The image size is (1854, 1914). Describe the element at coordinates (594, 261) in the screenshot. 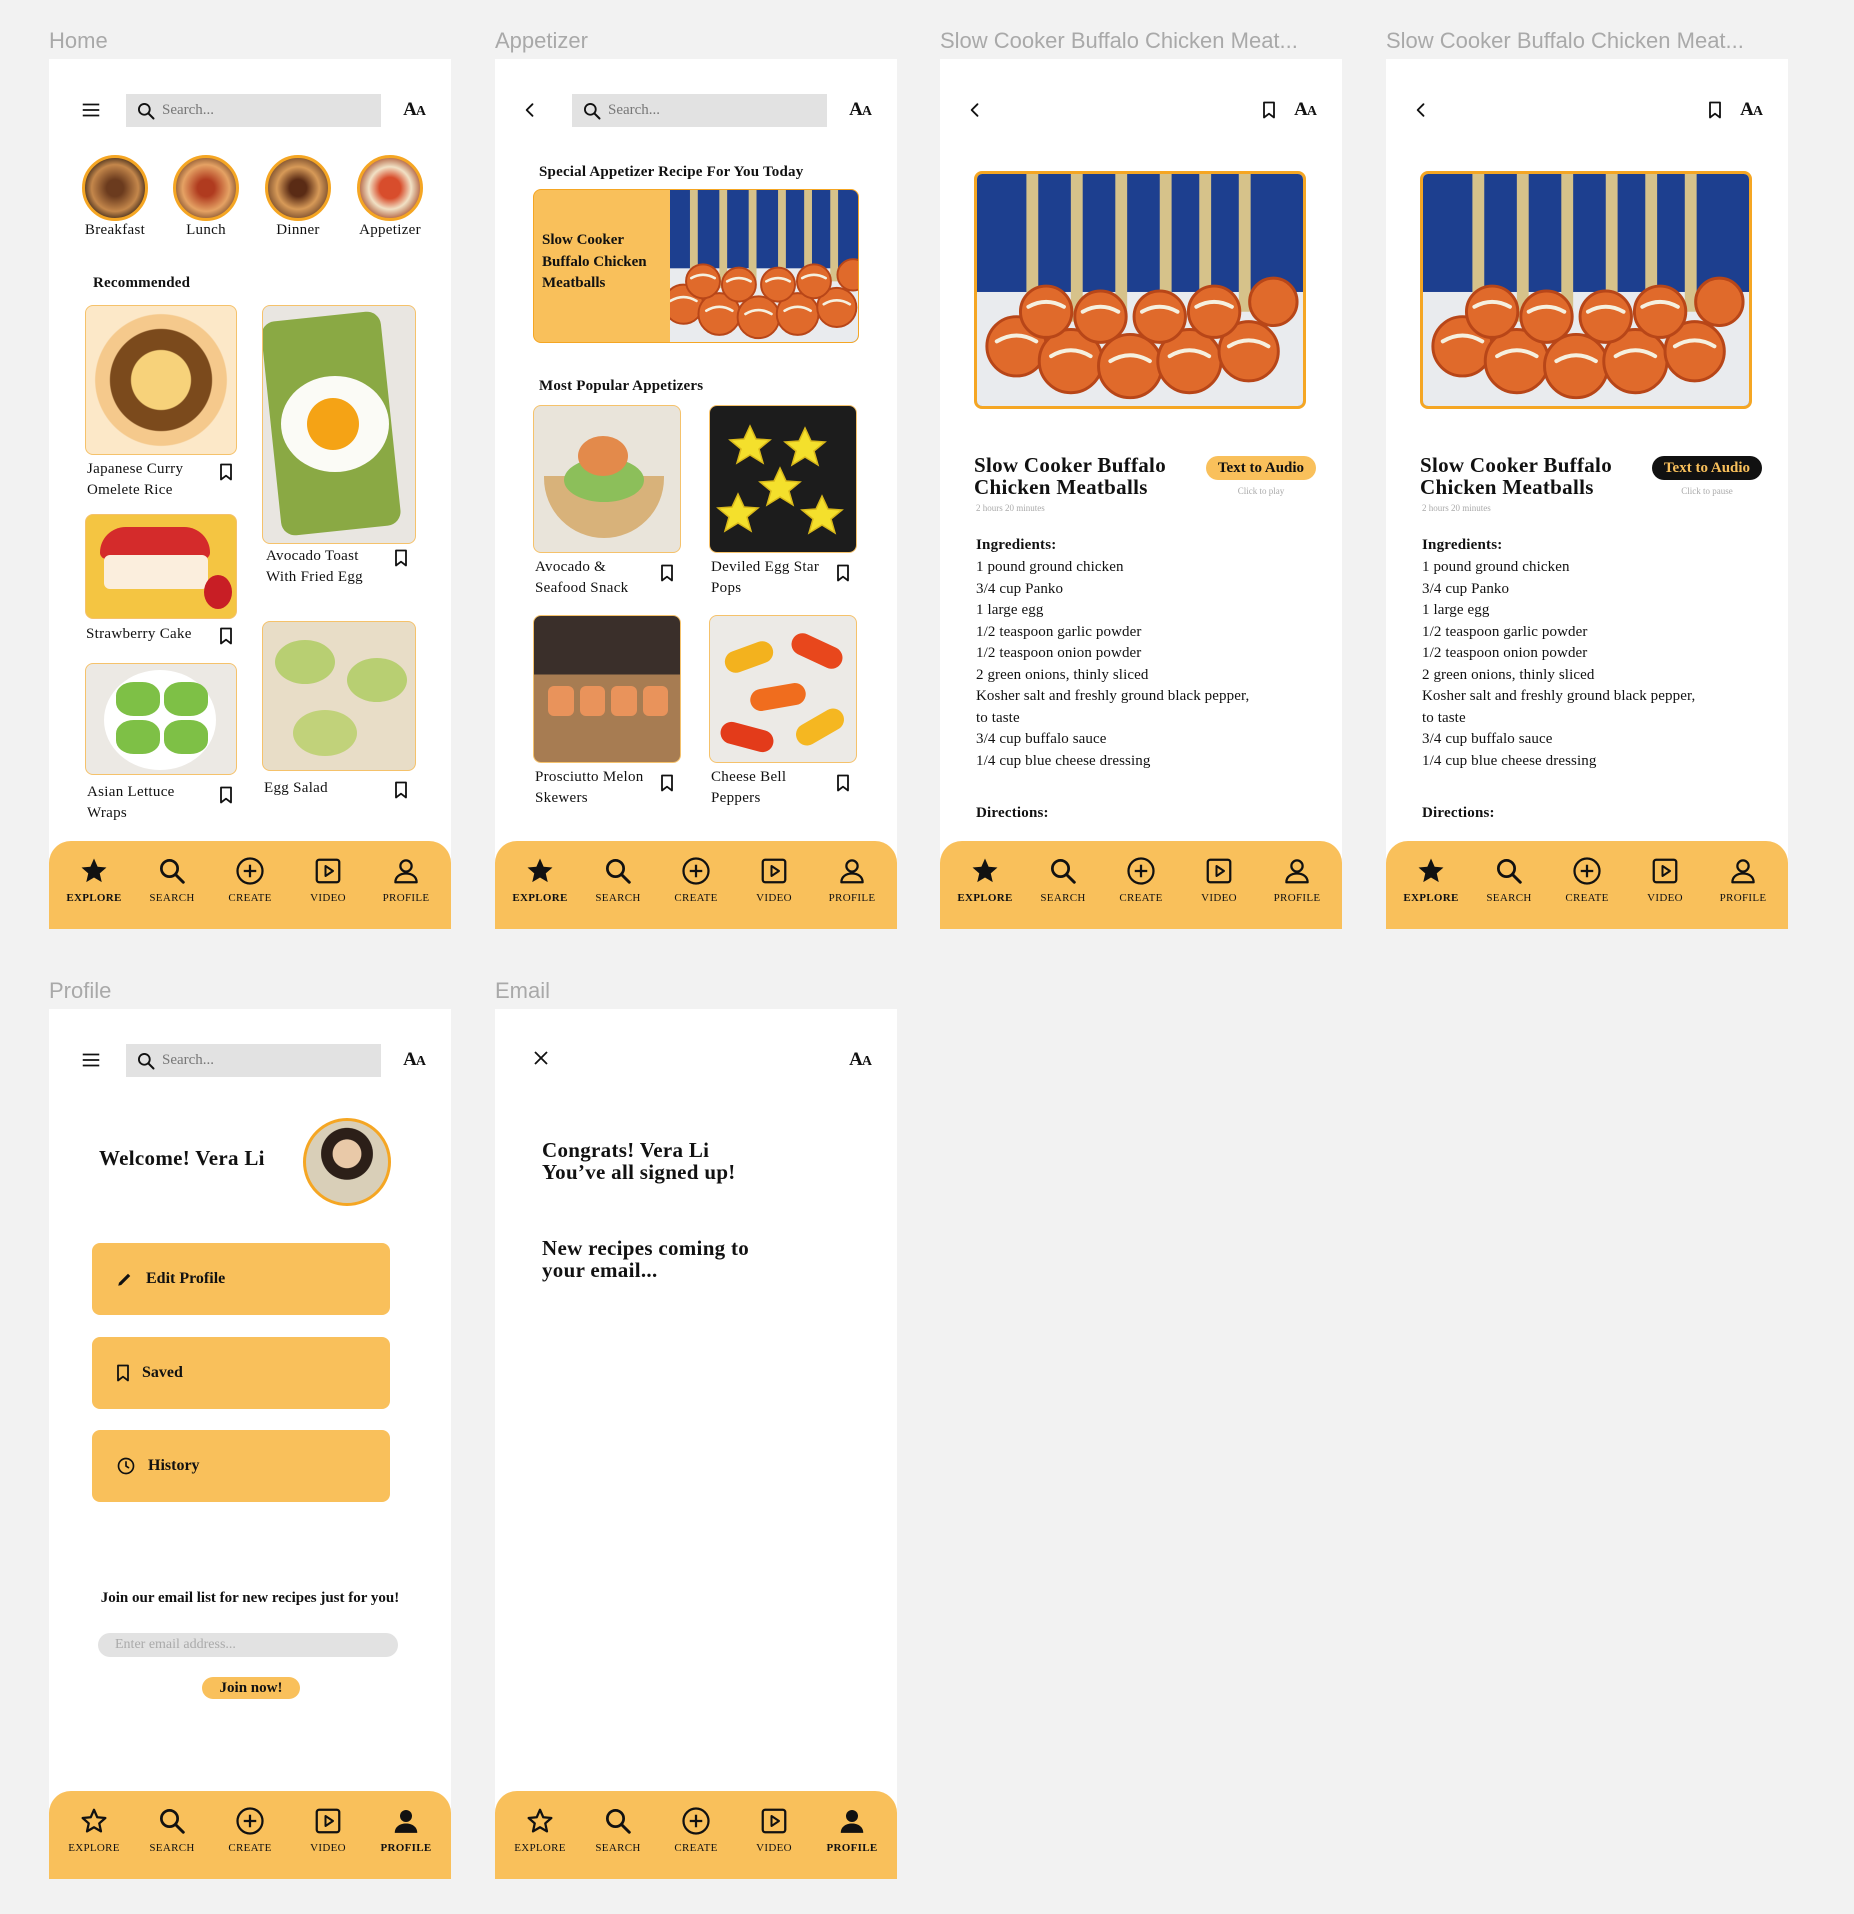

I see `special-recipe-title: Slow Cooker Buffalo Chicken Meatballs` at that location.